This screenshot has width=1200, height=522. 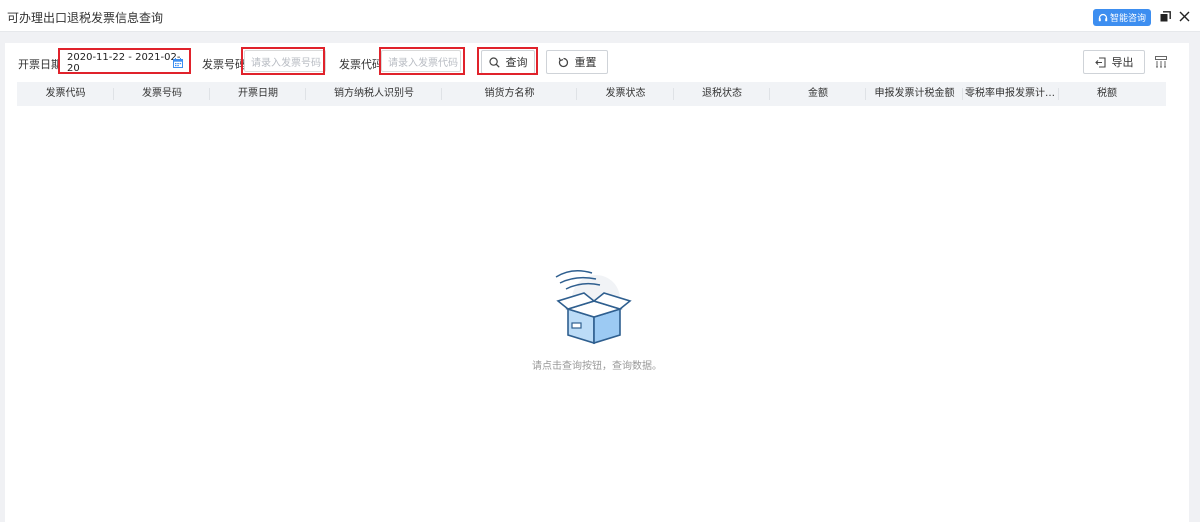 What do you see at coordinates (85, 18) in the screenshot?
I see `window-title: 可办理出口退税发票信息查询` at bounding box center [85, 18].